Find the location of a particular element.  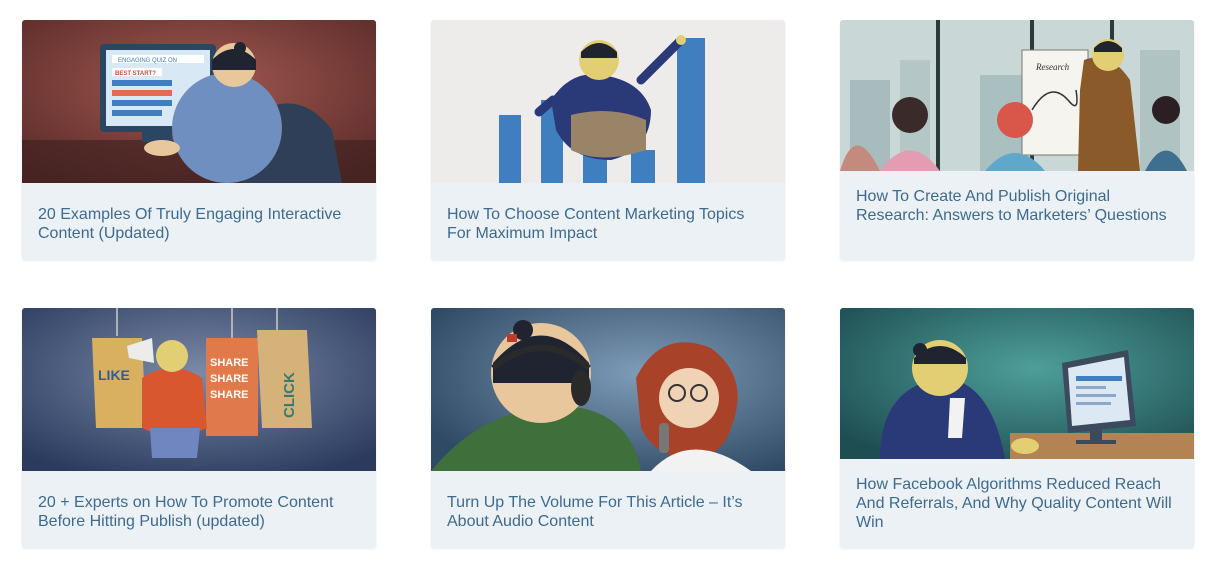

podcast-interview-illustration is located at coordinates (608, 389).